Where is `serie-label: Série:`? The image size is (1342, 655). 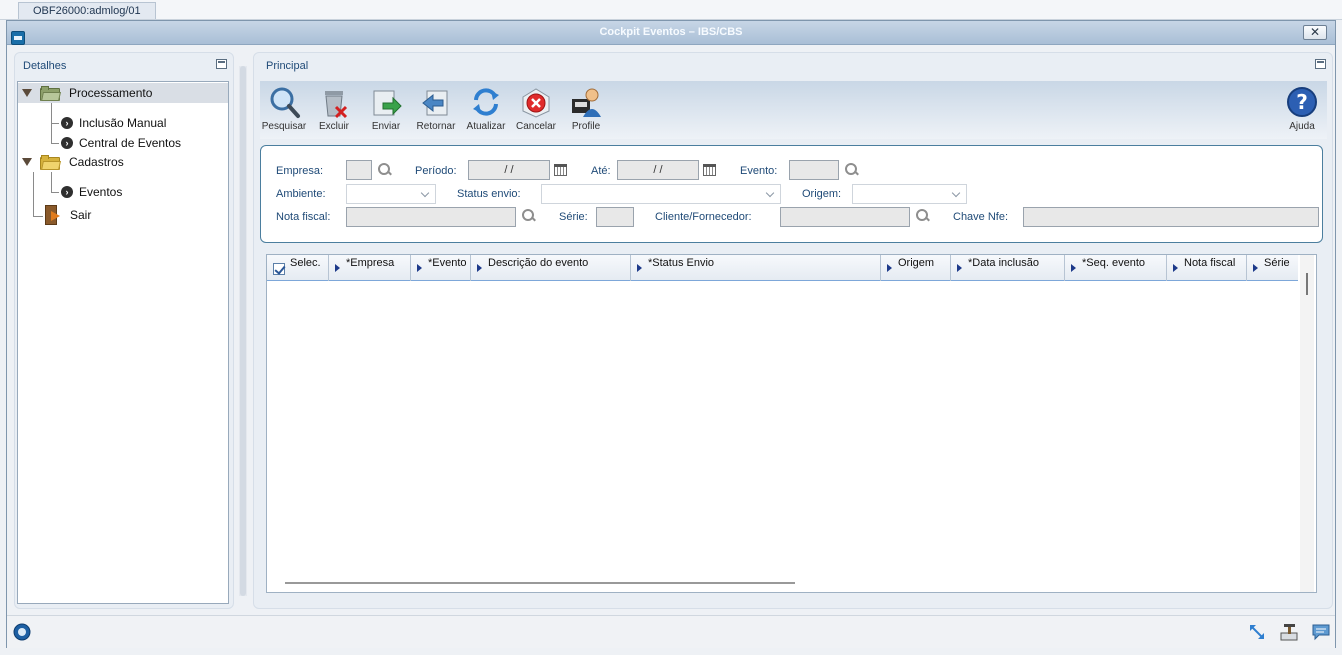
serie-label: Série: is located at coordinates (573, 217).